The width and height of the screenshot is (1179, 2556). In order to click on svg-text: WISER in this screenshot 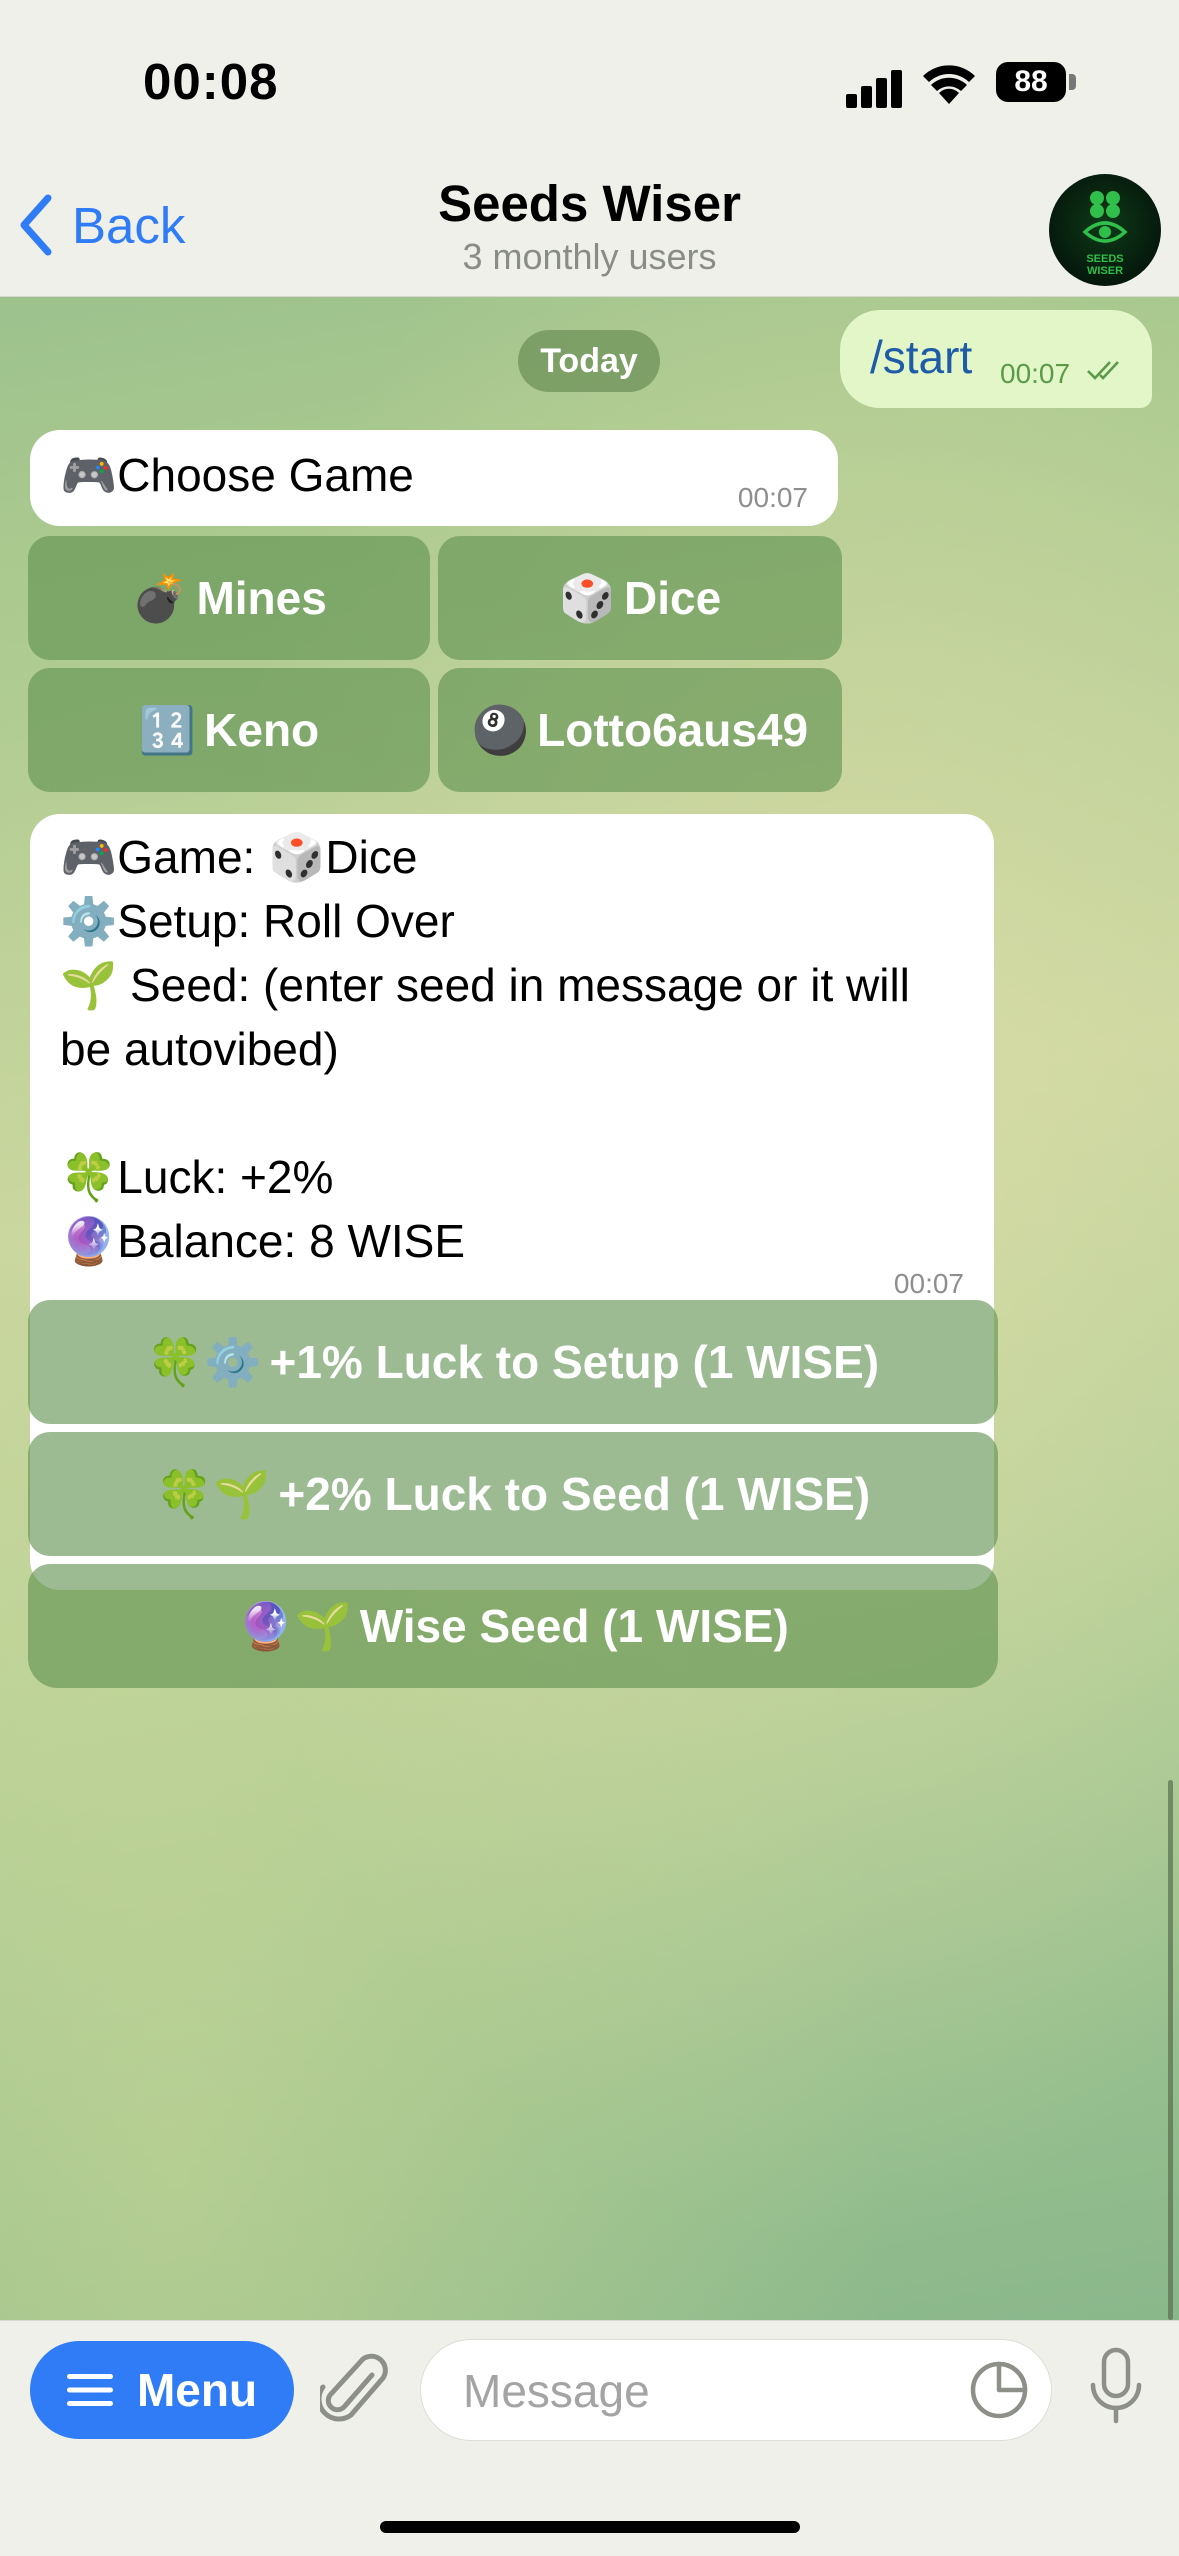, I will do `click(1105, 271)`.